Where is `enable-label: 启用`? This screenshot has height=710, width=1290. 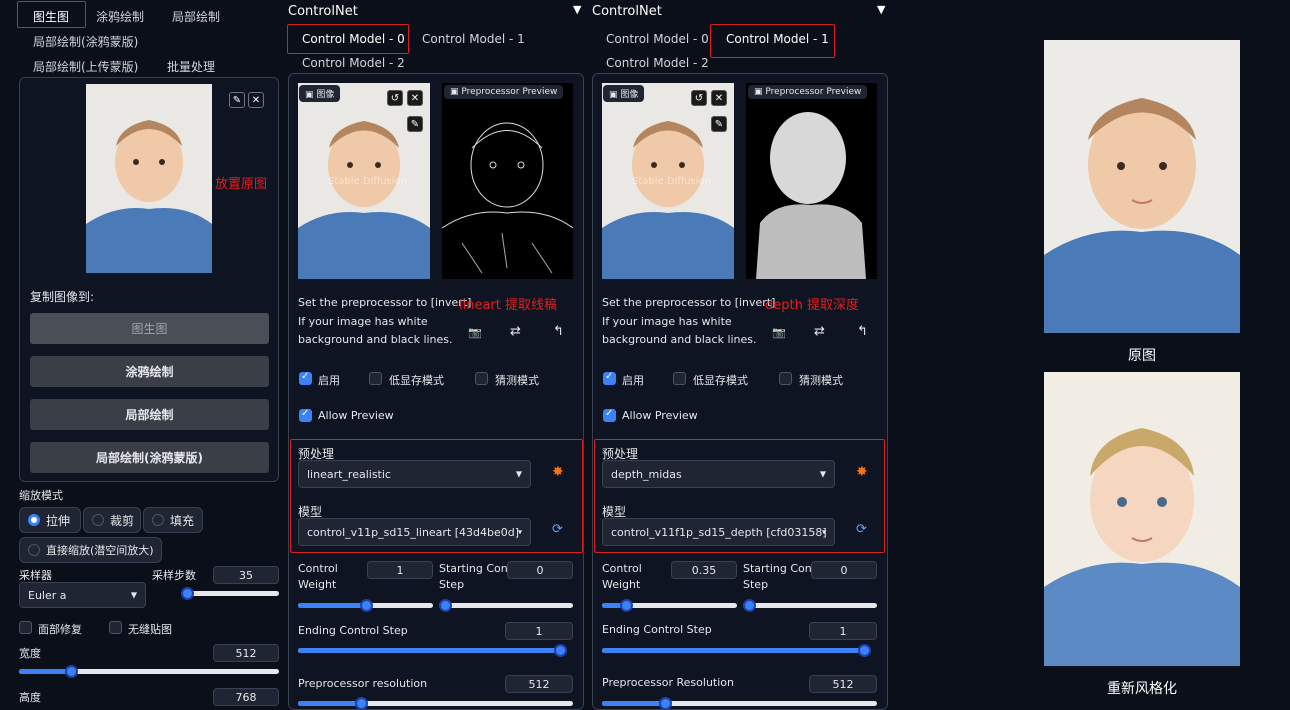 enable-label: 启用 is located at coordinates (633, 380).